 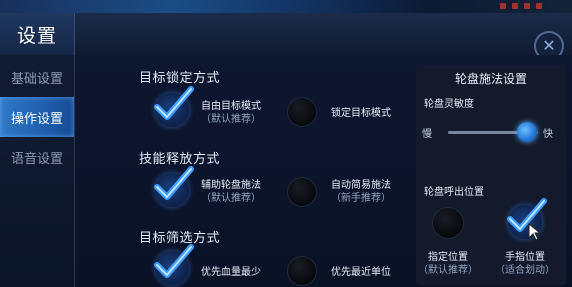 What do you see at coordinates (449, 104) in the screenshot?
I see `sensitivity-label: 轮盘灵敏度` at bounding box center [449, 104].